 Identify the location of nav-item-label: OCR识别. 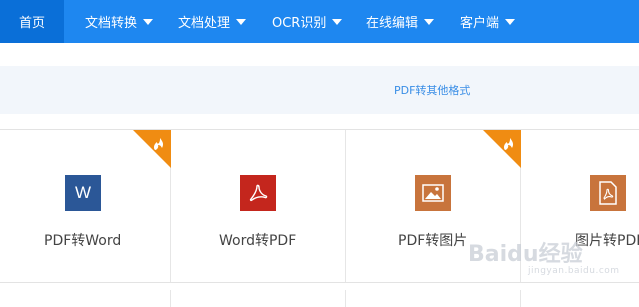
(299, 23).